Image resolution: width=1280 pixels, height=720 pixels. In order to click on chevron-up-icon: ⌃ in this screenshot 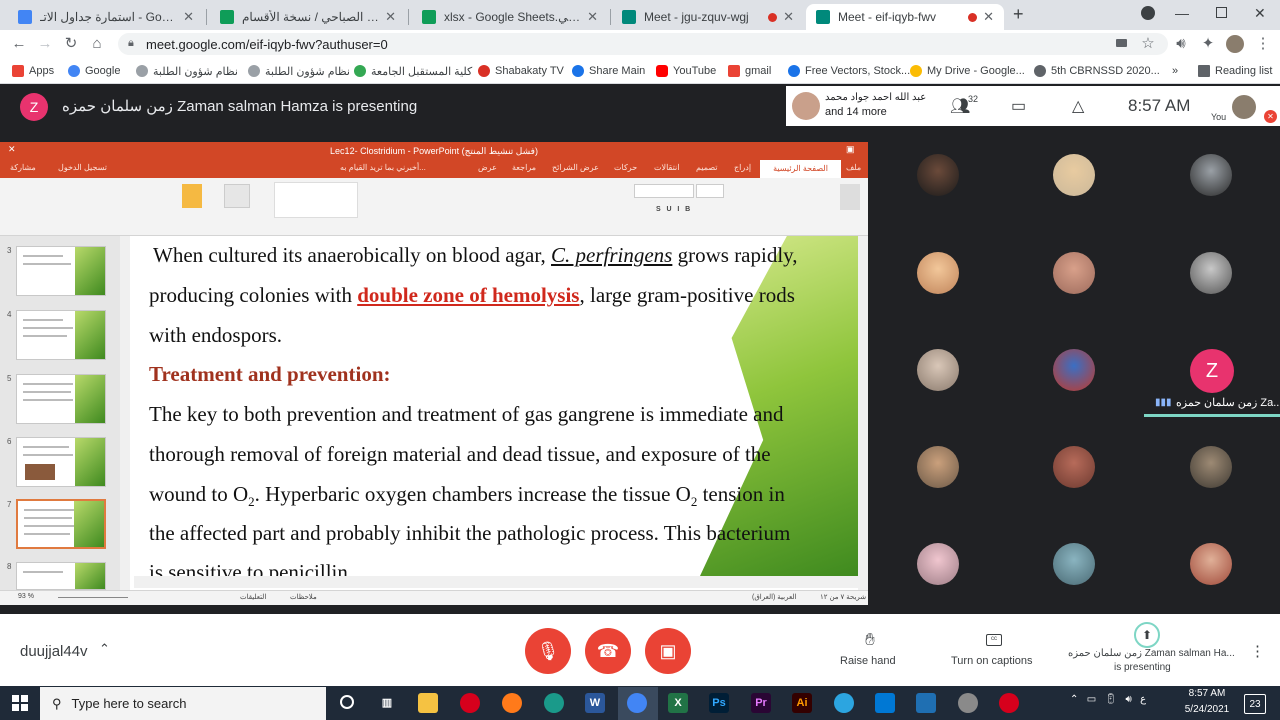, I will do `click(104, 649)`.